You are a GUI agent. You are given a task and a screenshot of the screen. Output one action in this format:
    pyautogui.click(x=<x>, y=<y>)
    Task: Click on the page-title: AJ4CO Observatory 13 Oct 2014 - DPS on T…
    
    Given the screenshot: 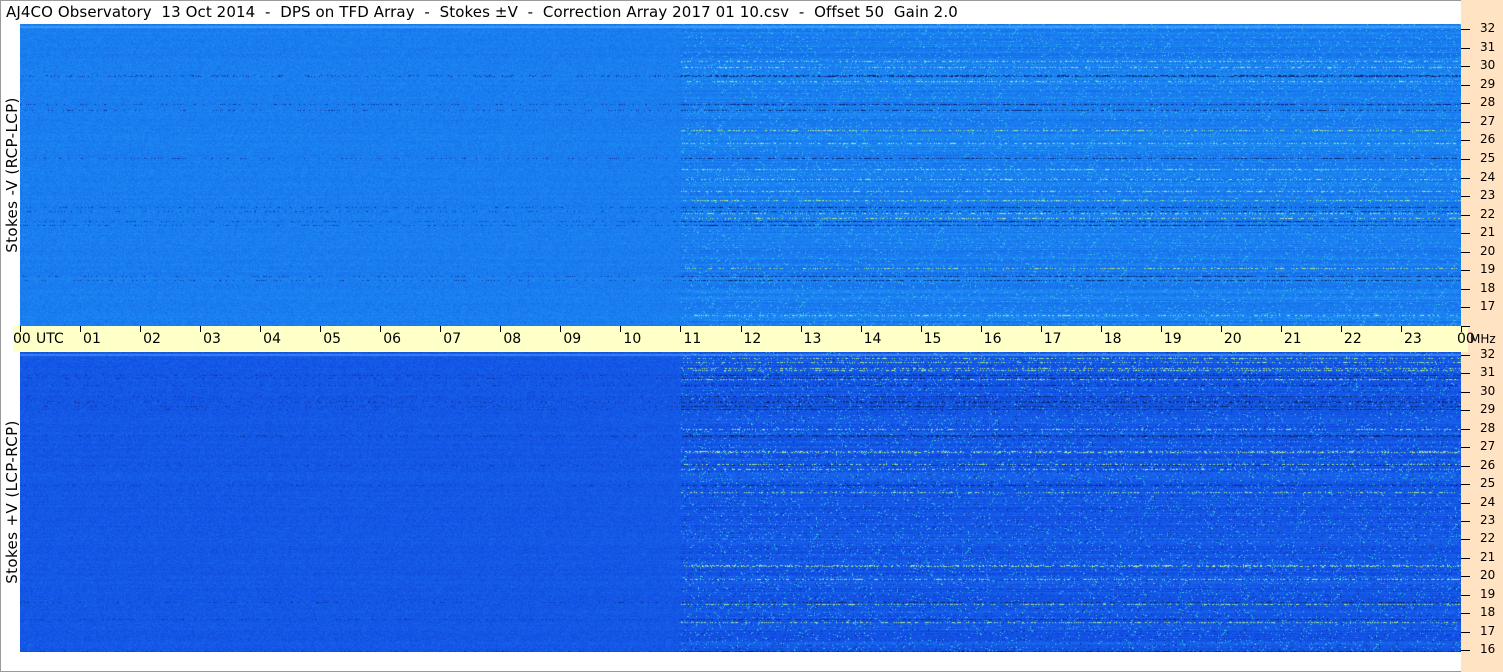 What is the action you would take?
    pyautogui.click(x=482, y=12)
    